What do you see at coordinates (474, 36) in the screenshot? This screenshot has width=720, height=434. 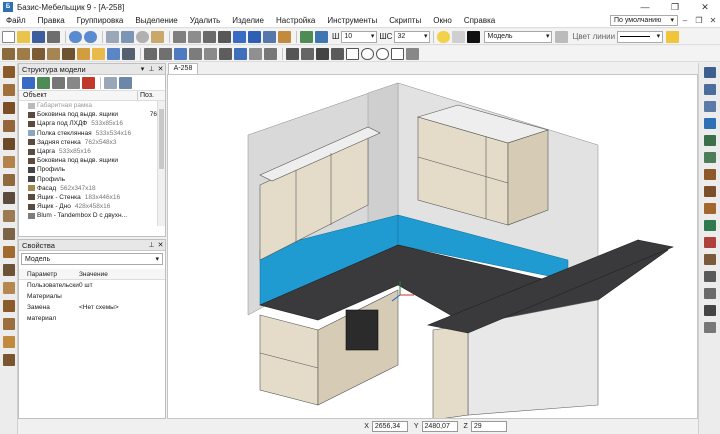 I see `color-swatch-icon` at bounding box center [474, 36].